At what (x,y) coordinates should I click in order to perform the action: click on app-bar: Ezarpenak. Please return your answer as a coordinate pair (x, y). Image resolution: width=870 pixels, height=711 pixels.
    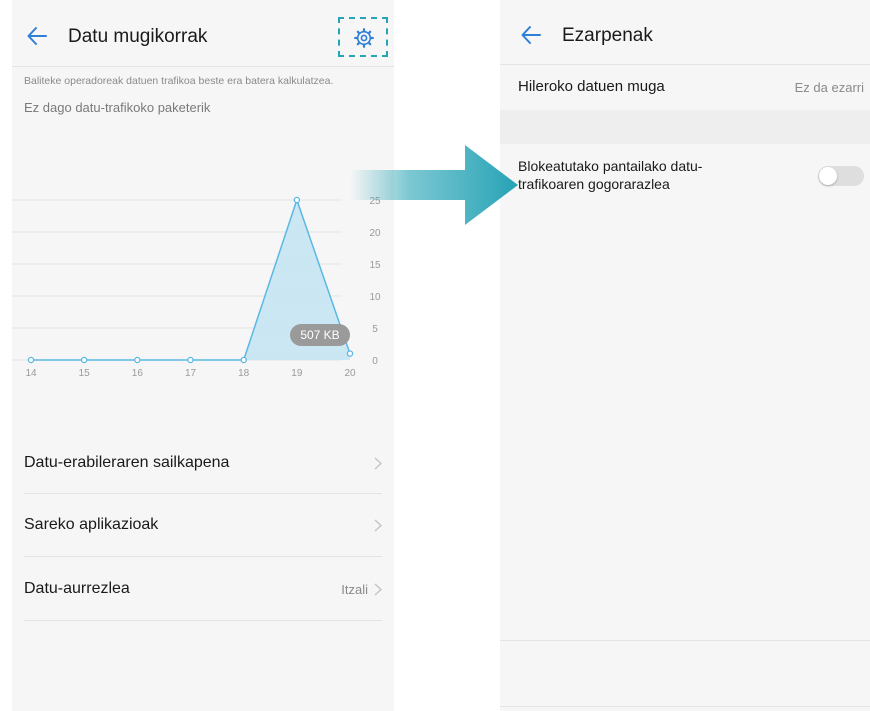
    Looking at the image, I should click on (685, 35).